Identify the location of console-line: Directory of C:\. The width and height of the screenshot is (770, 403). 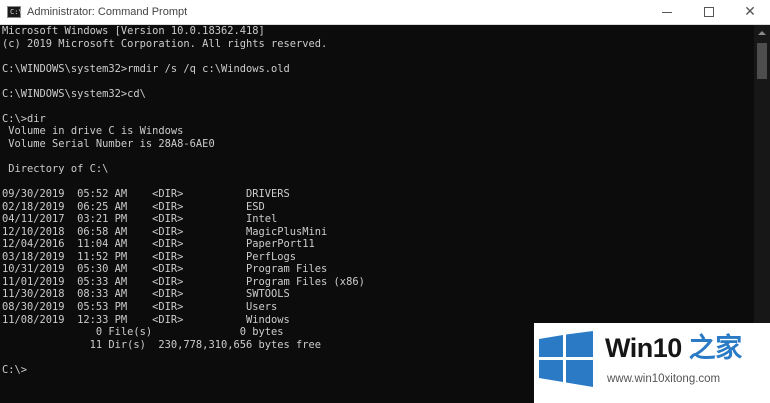
(55, 169).